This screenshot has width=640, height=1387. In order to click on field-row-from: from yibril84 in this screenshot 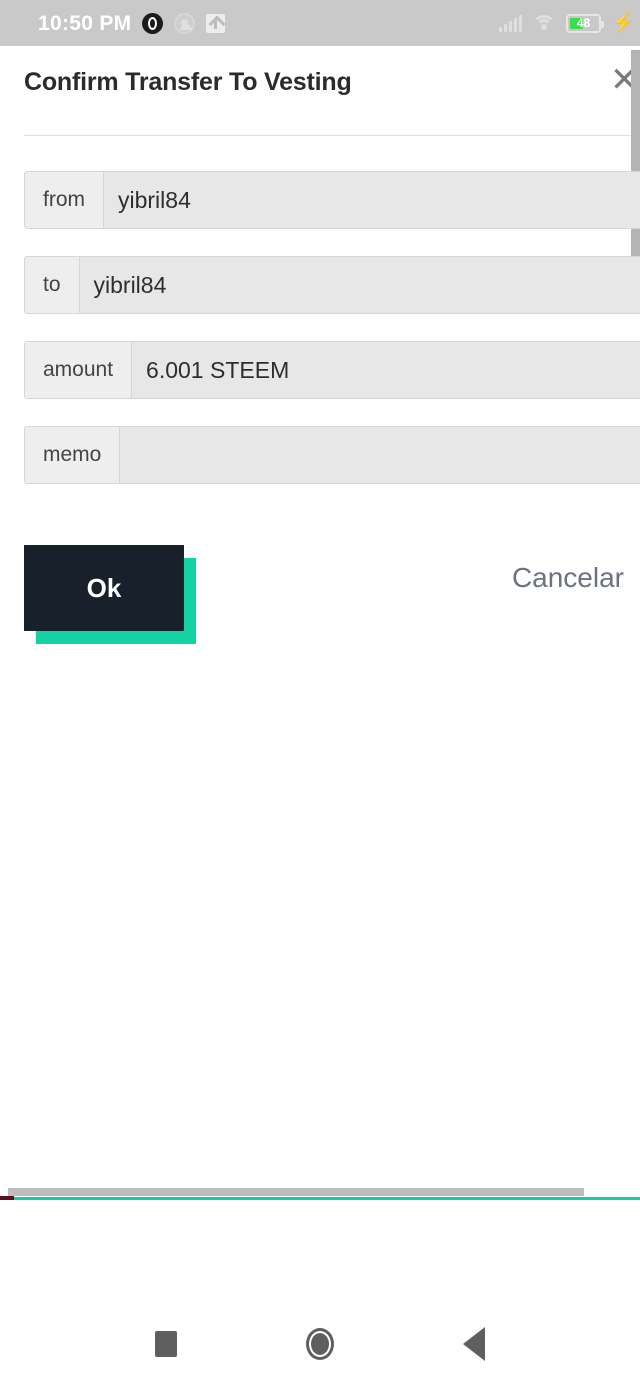, I will do `click(332, 200)`.